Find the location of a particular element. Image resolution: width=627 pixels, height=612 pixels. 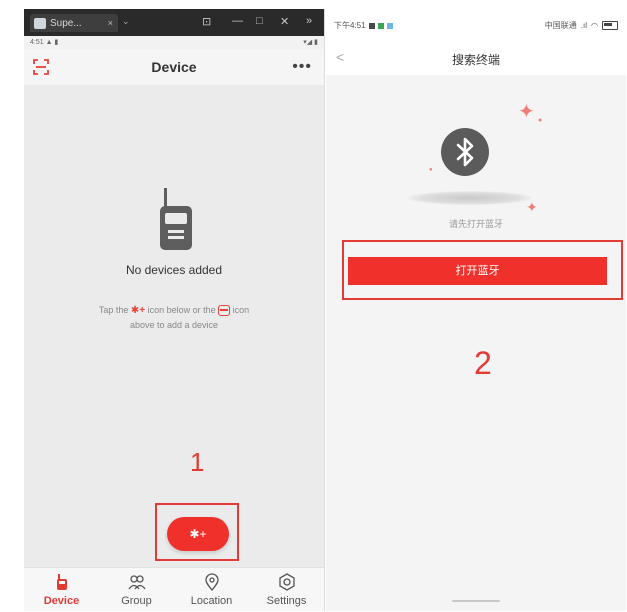

window-screenshot-button: ⊡ is located at coordinates (206, 21).